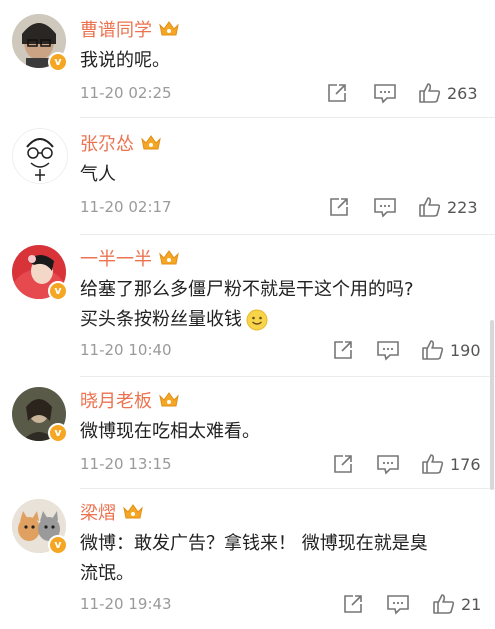 The image size is (495, 629). Describe the element at coordinates (107, 143) in the screenshot. I see `username: 张尕怂` at that location.